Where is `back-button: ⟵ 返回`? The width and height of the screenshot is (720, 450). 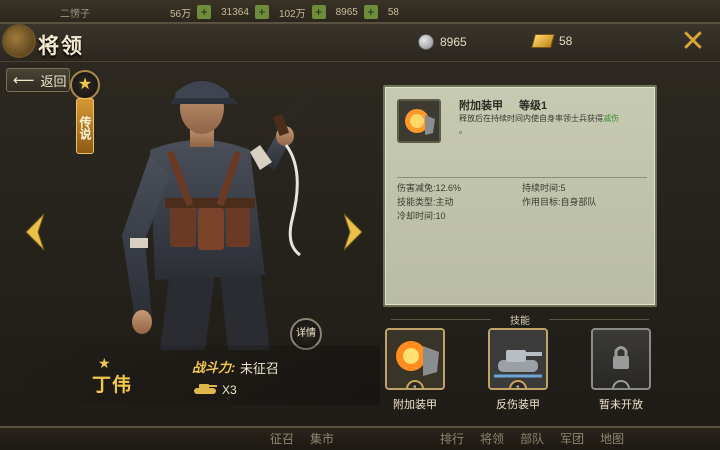
back-button: ⟵ 返回 is located at coordinates (38, 80).